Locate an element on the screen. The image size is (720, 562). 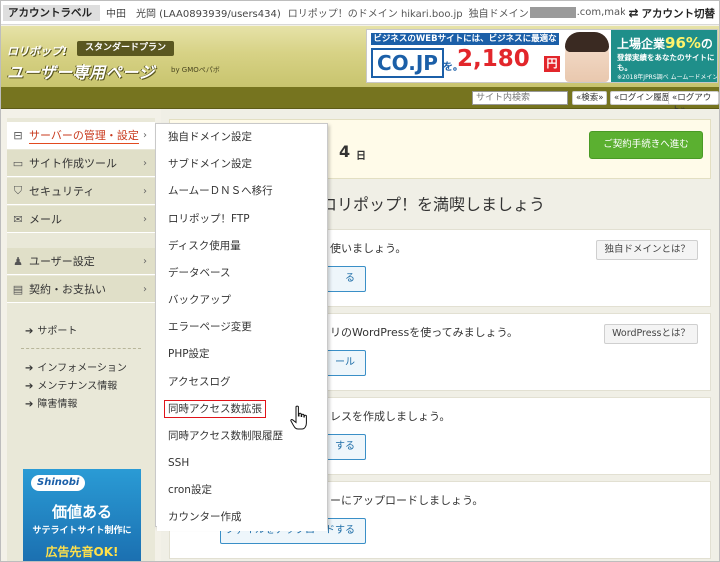
support-link: ➔ サポート is located at coordinates (51, 329).